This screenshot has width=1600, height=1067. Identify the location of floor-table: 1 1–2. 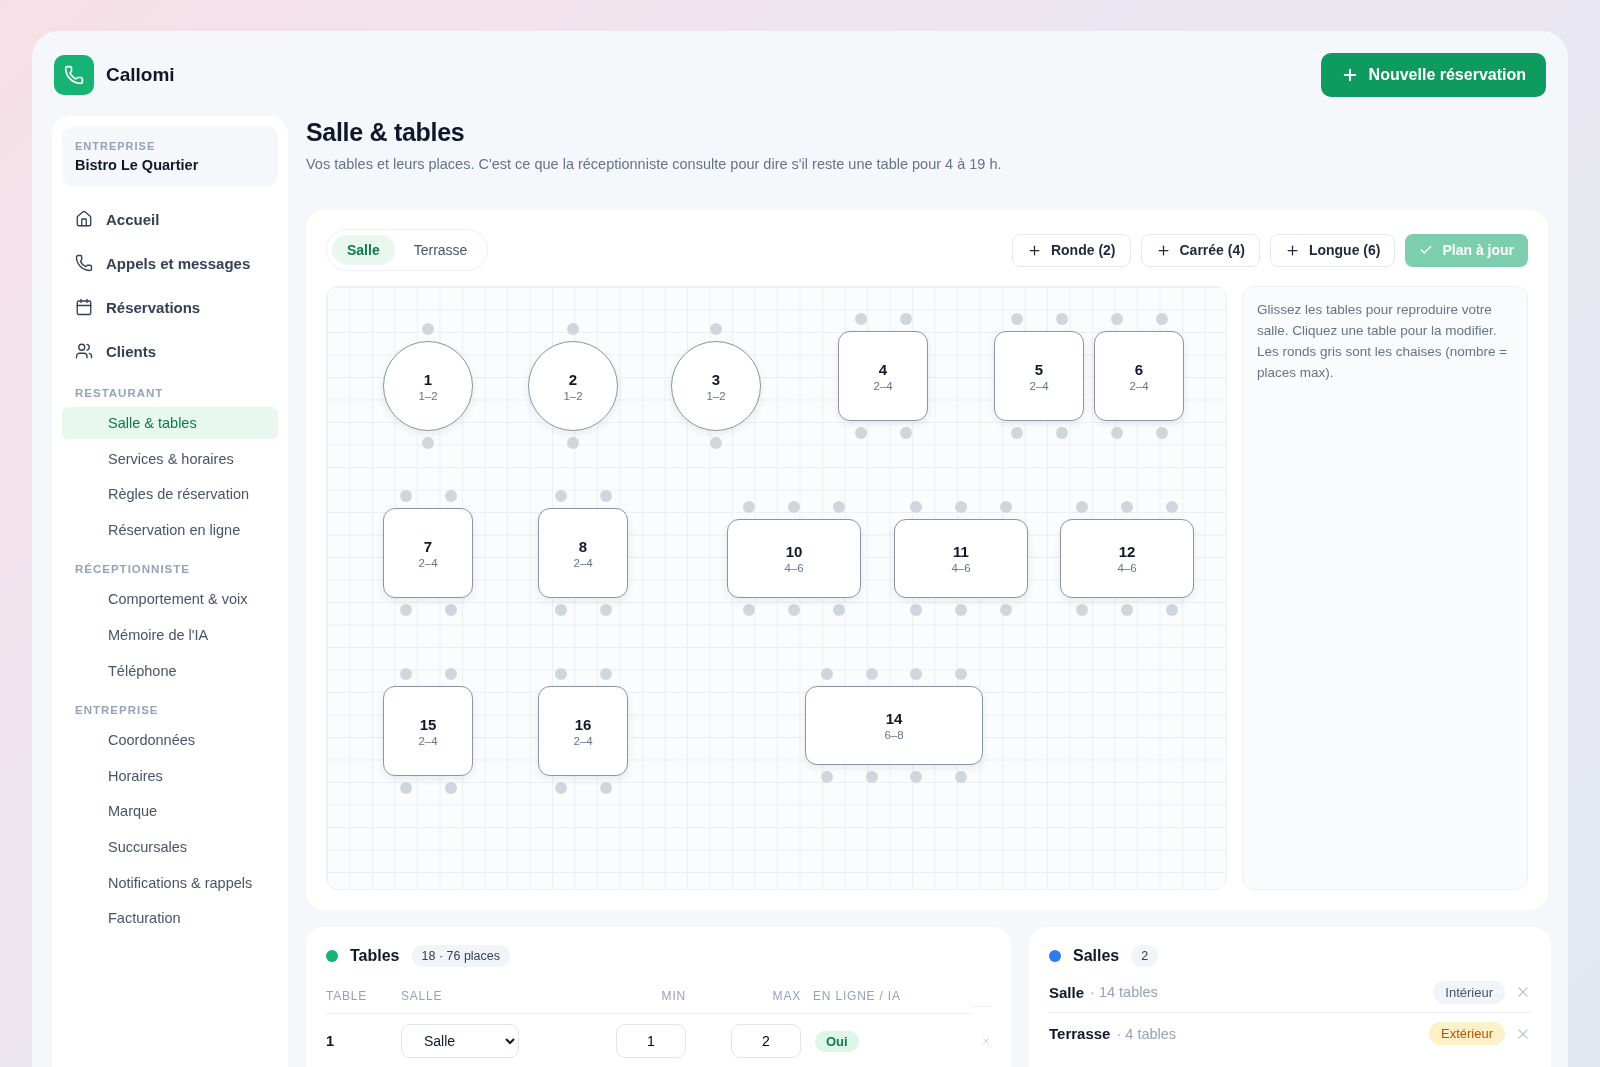
(428, 386).